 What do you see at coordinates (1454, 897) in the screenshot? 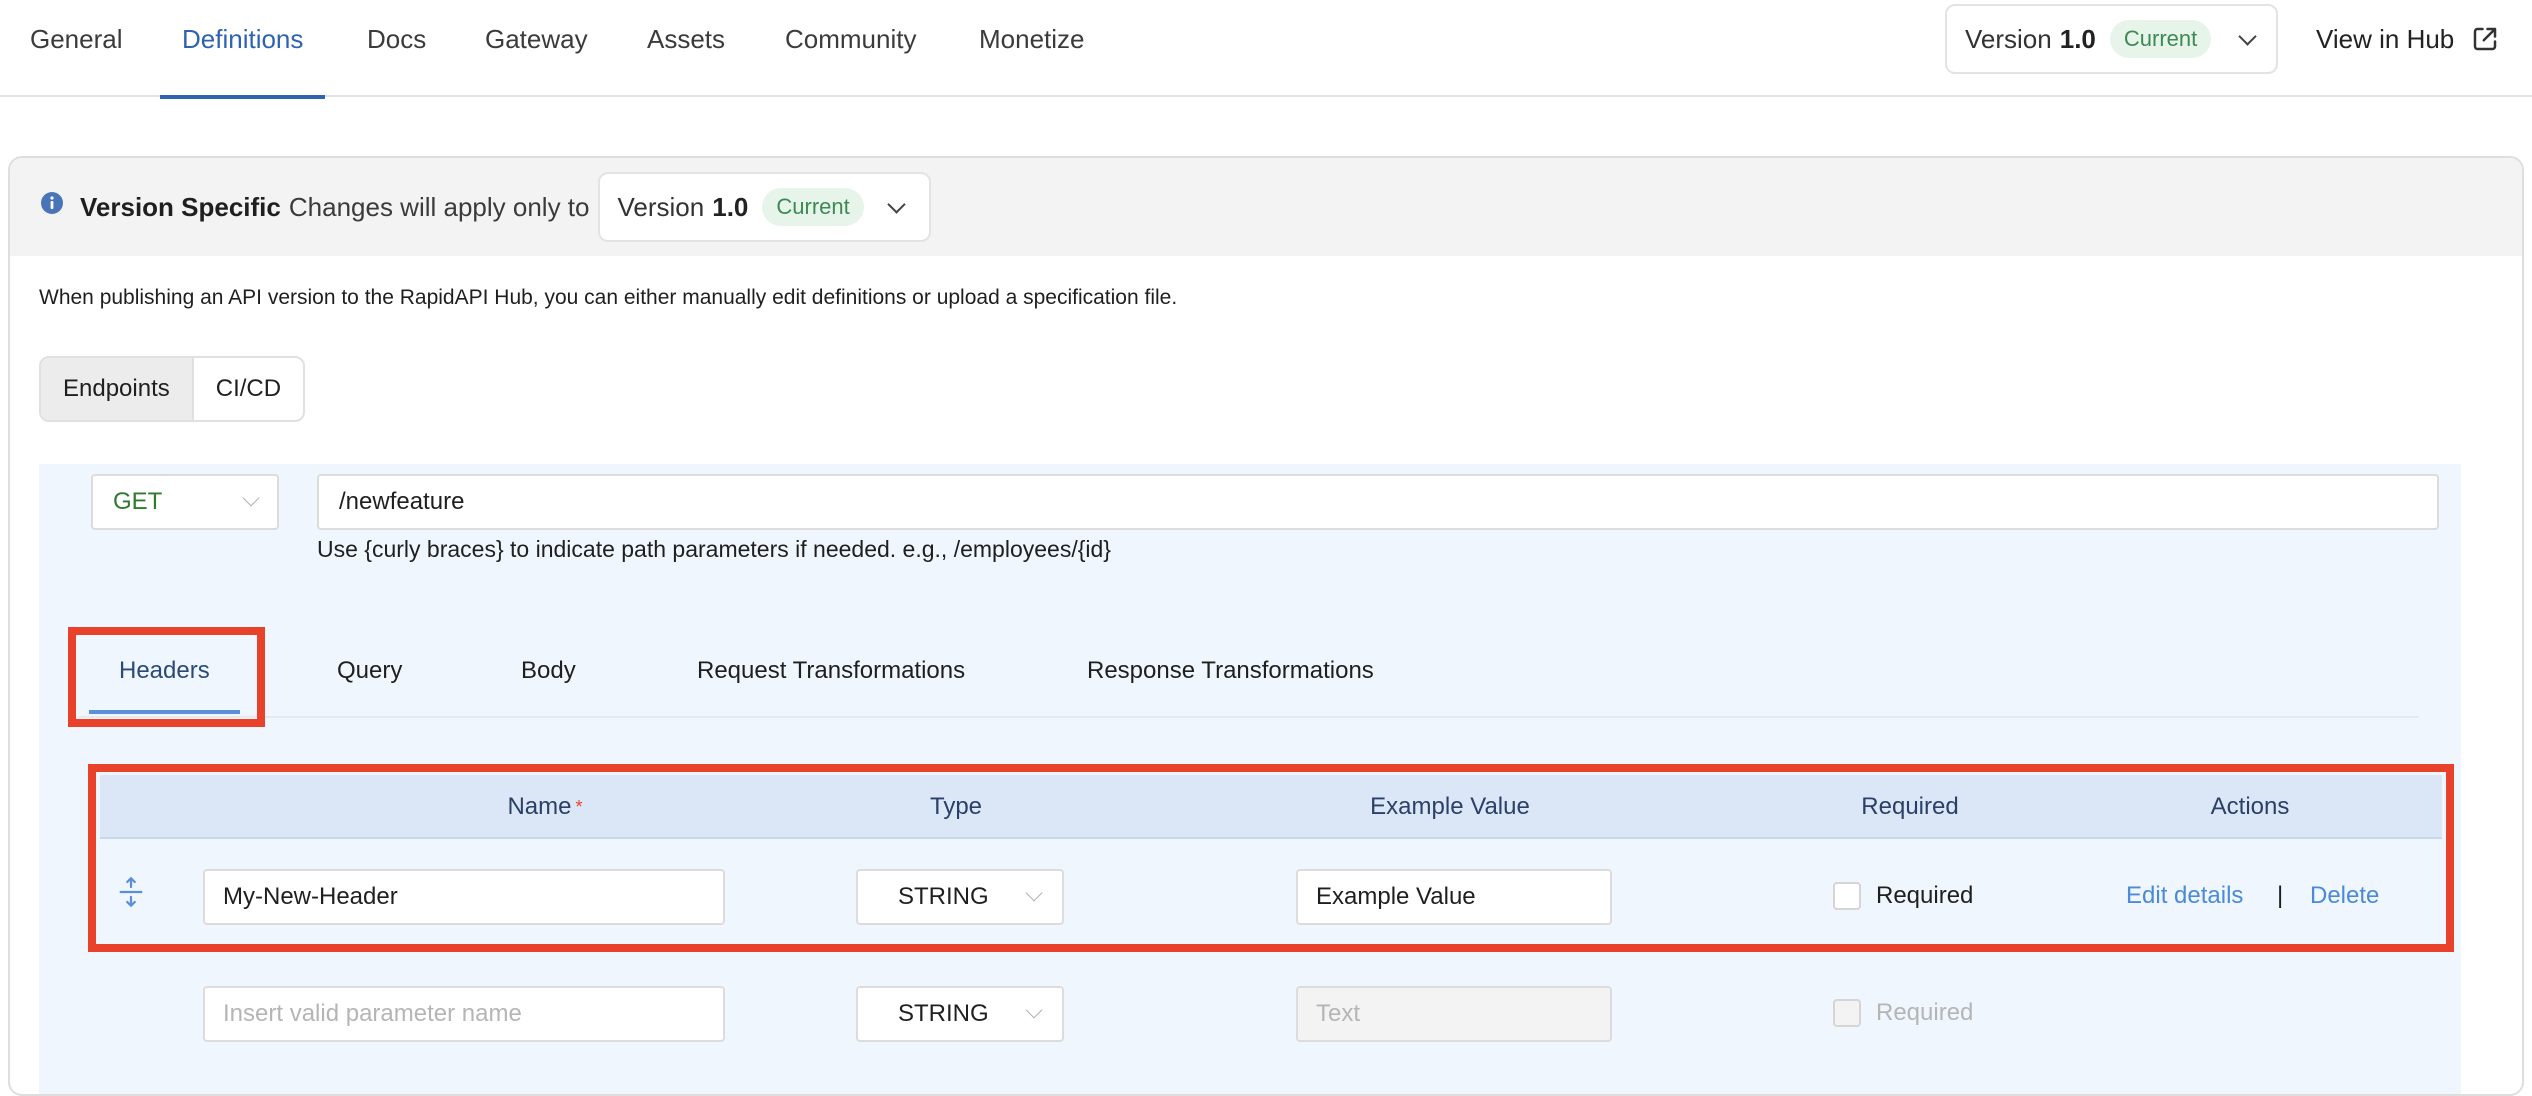
I see `header-example-value-input` at bounding box center [1454, 897].